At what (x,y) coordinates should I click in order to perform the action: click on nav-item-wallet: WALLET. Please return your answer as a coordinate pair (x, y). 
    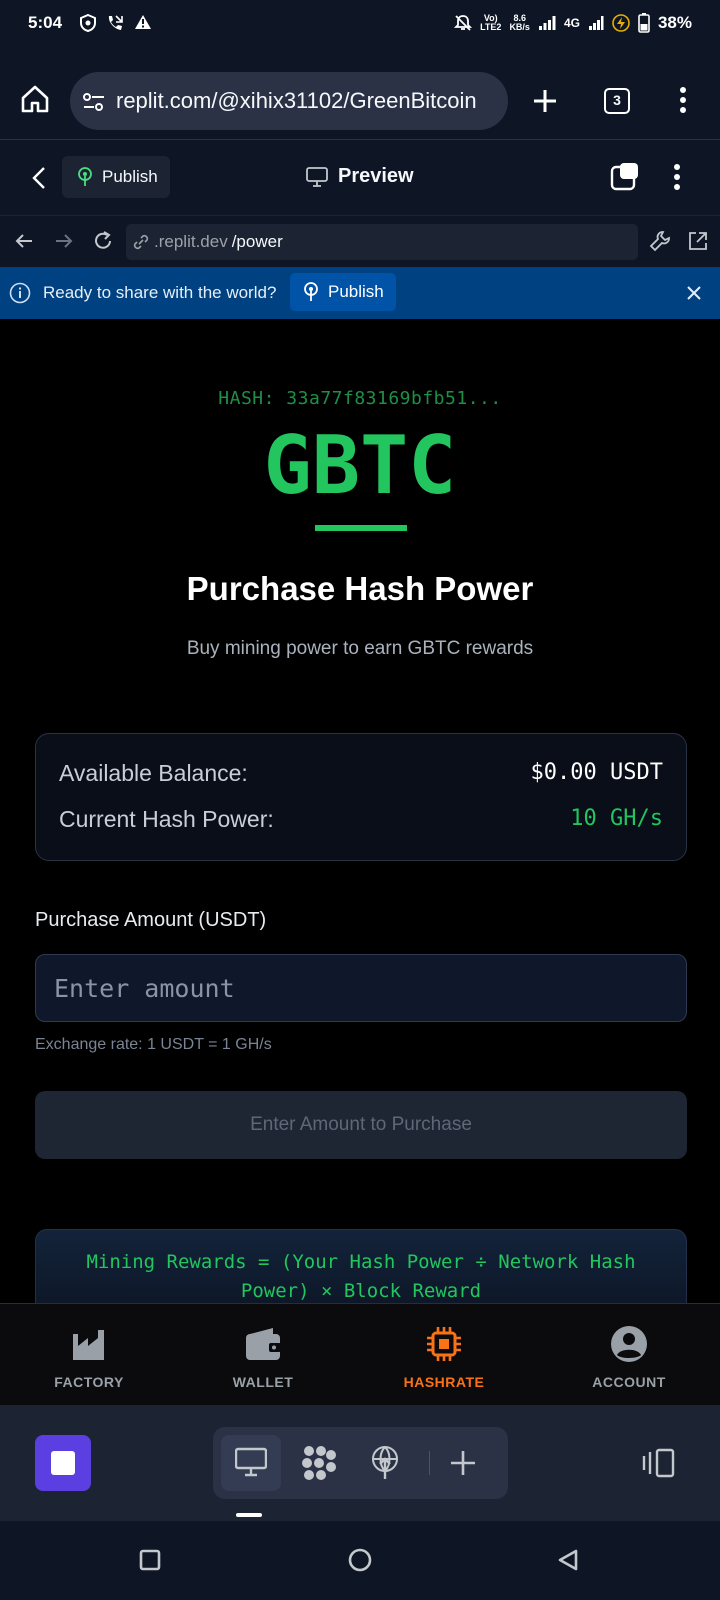
    Looking at the image, I should click on (263, 1357).